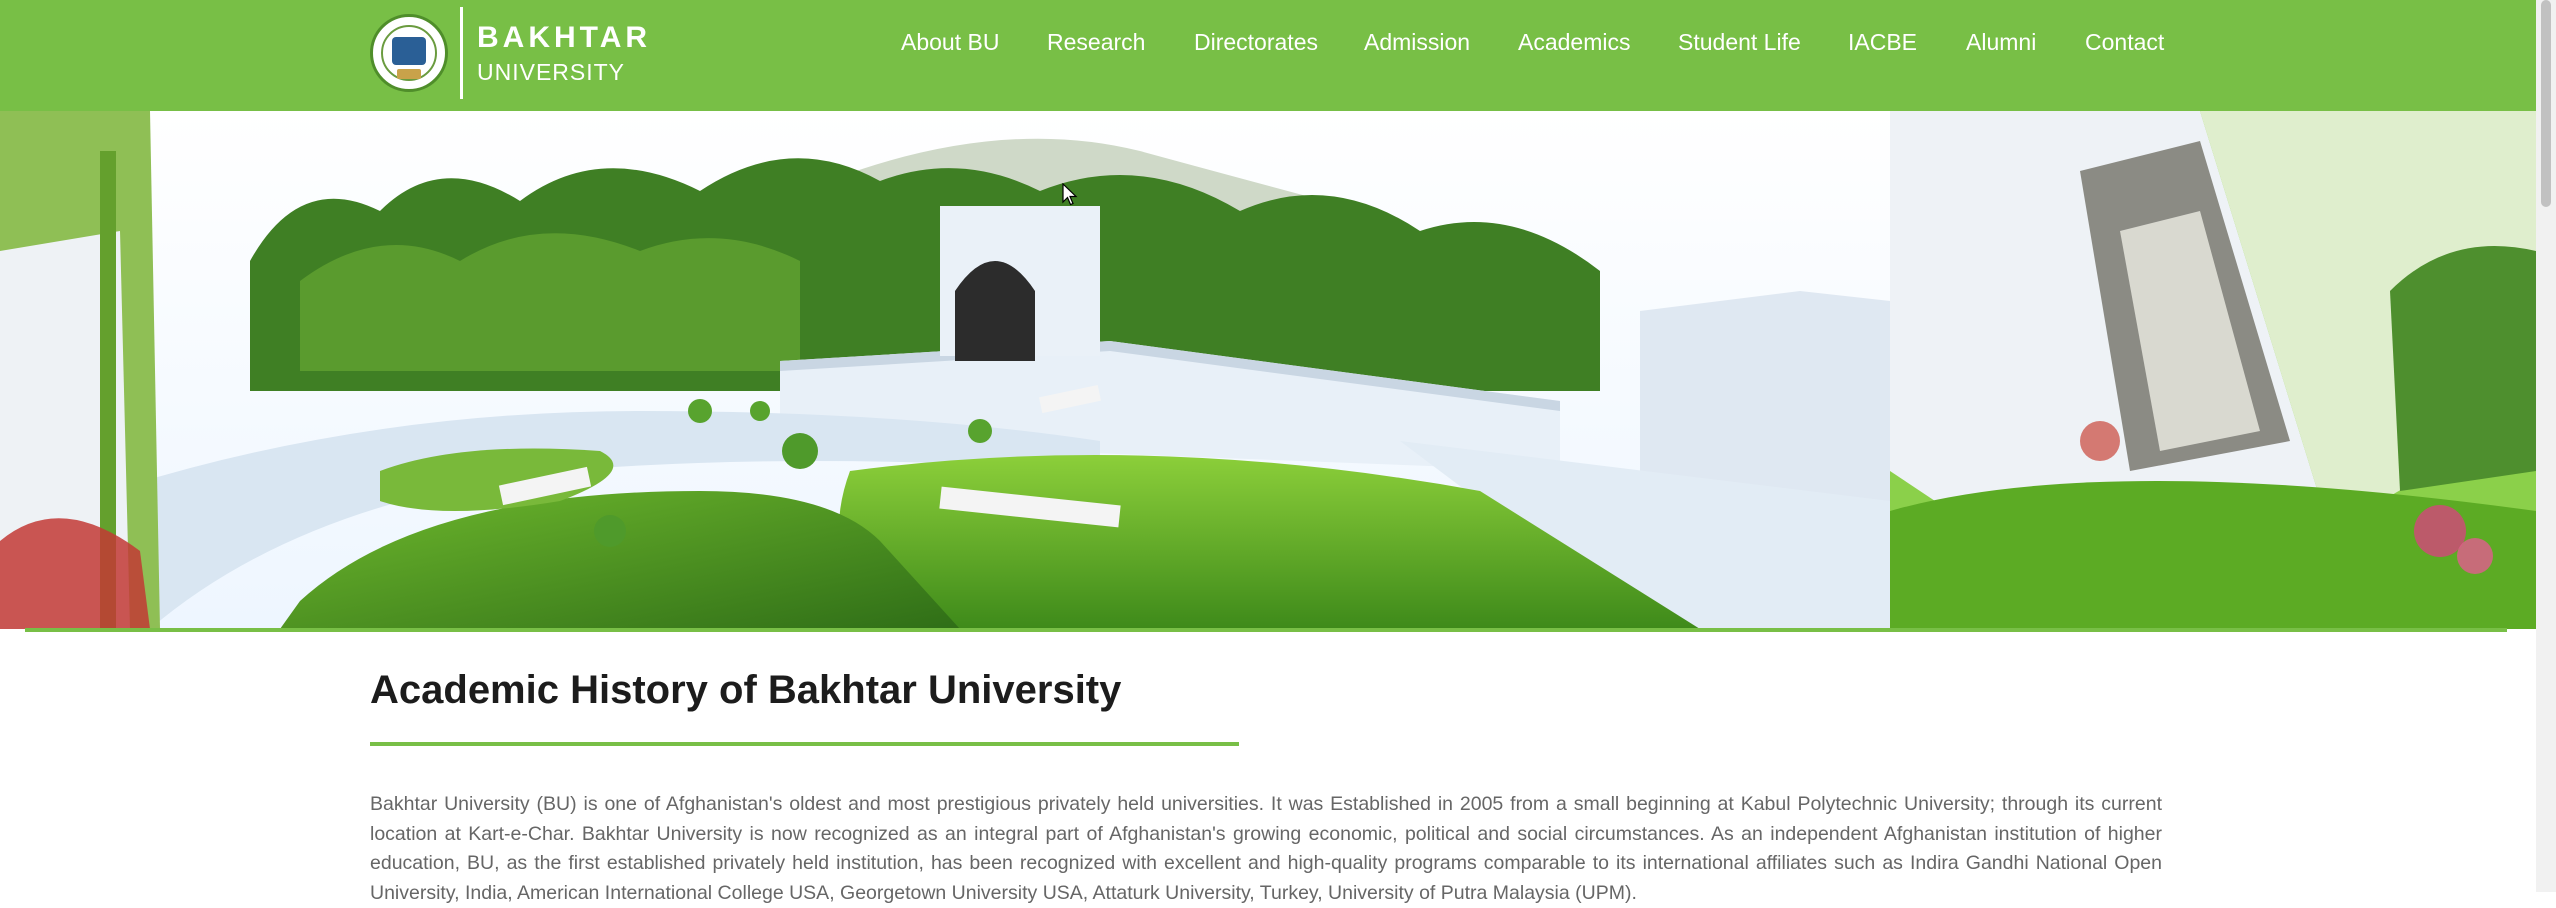  What do you see at coordinates (1256, 42) in the screenshot?
I see `nav-directorates: Directorates` at bounding box center [1256, 42].